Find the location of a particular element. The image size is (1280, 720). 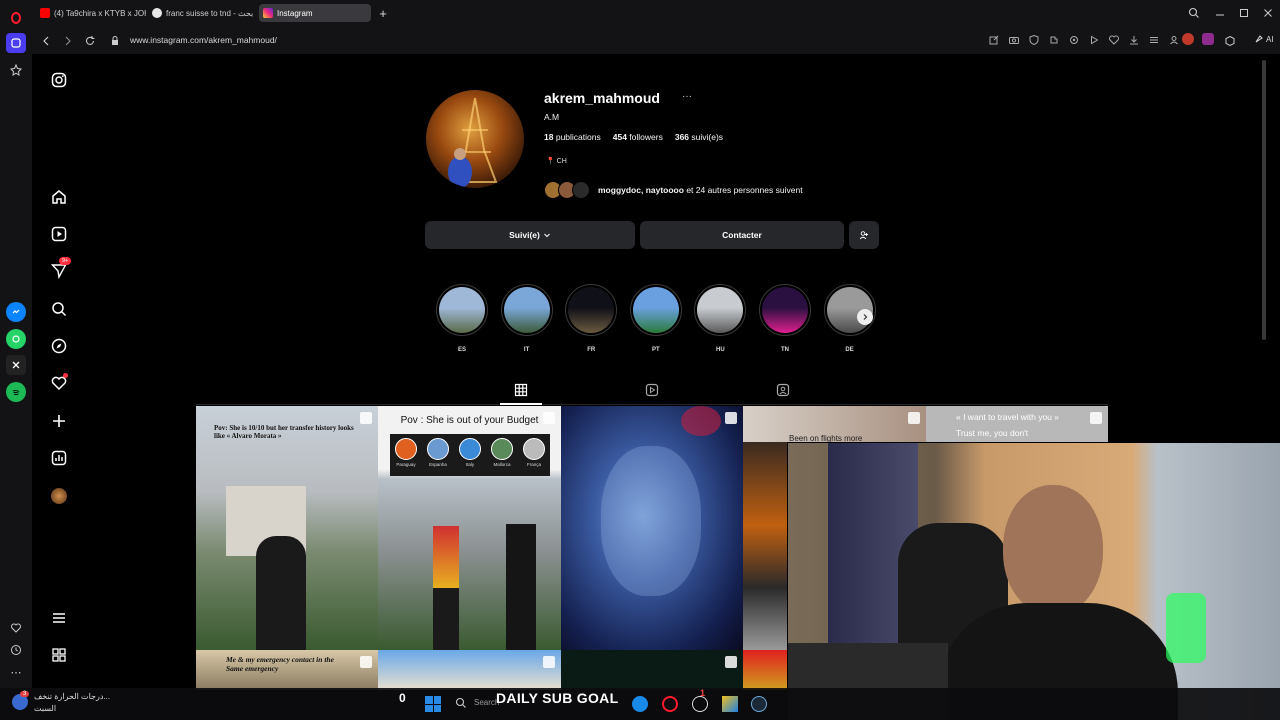

more-options-icon: ⋯ is located at coordinates (16, 672).